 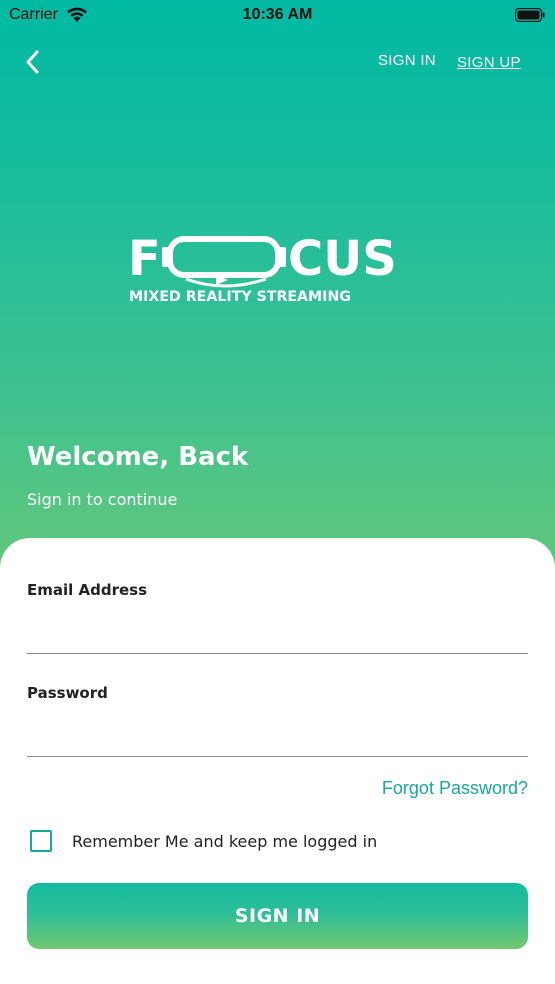 I want to click on clock: 10:36 AM, so click(x=277, y=14).